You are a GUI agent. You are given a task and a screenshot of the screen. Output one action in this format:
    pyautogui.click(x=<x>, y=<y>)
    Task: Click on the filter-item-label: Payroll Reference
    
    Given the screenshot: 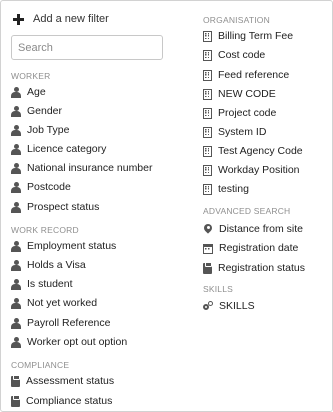 What is the action you would take?
    pyautogui.click(x=69, y=323)
    